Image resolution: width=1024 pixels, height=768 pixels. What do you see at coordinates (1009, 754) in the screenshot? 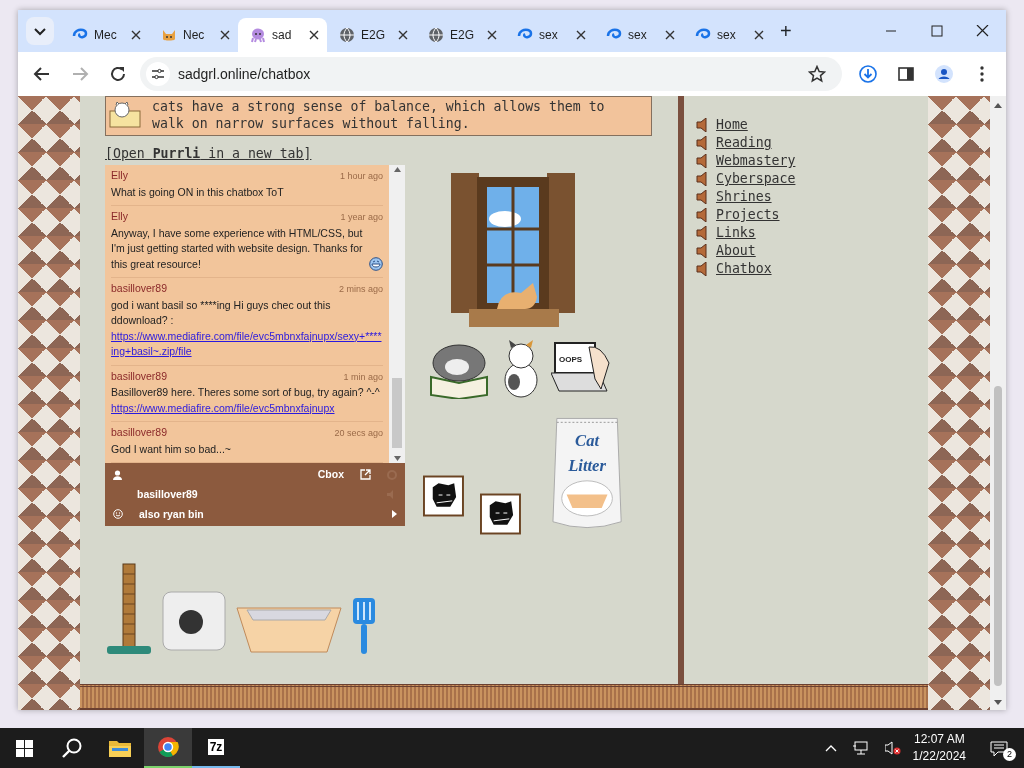
I see `notification-count: 2` at bounding box center [1009, 754].